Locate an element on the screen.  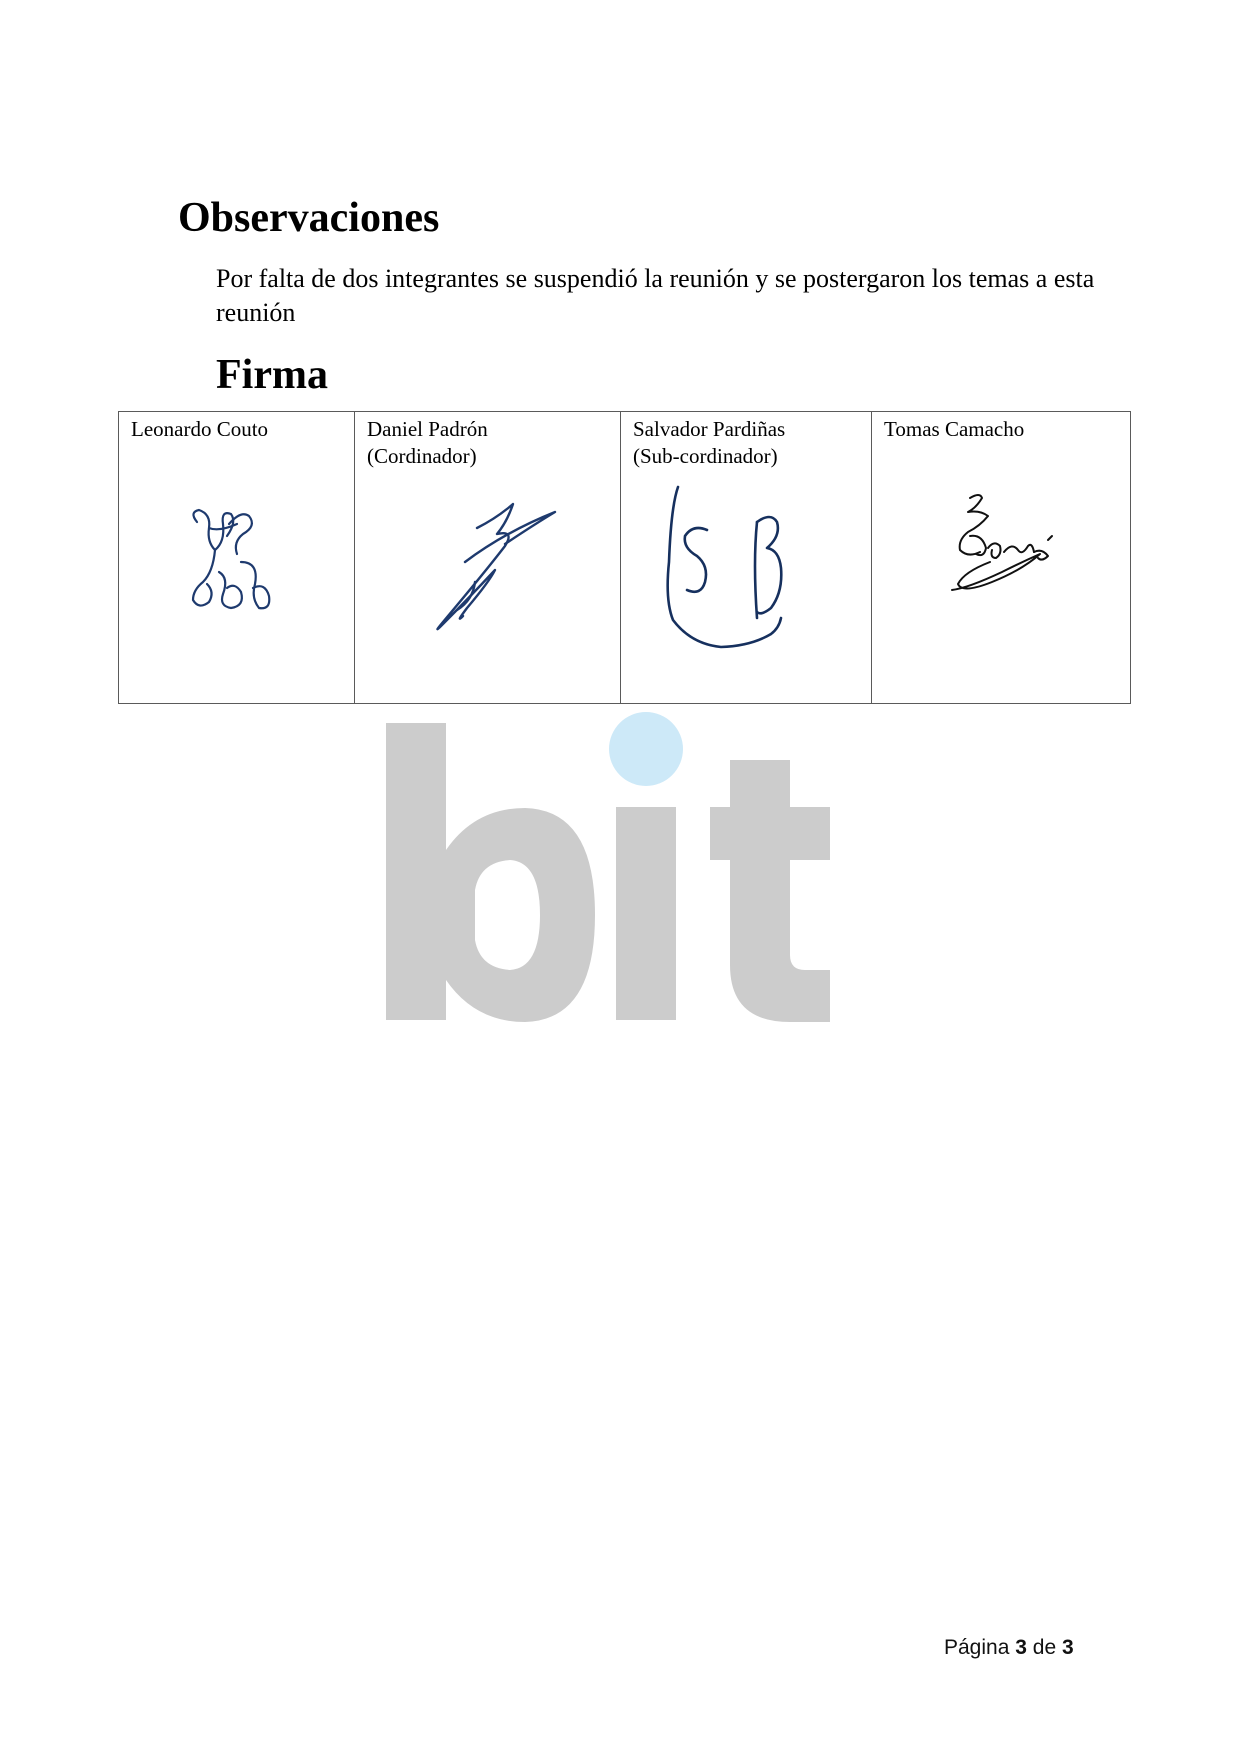
signature-cell: Daniel Padrón (Cordinador) is located at coordinates (487, 557).